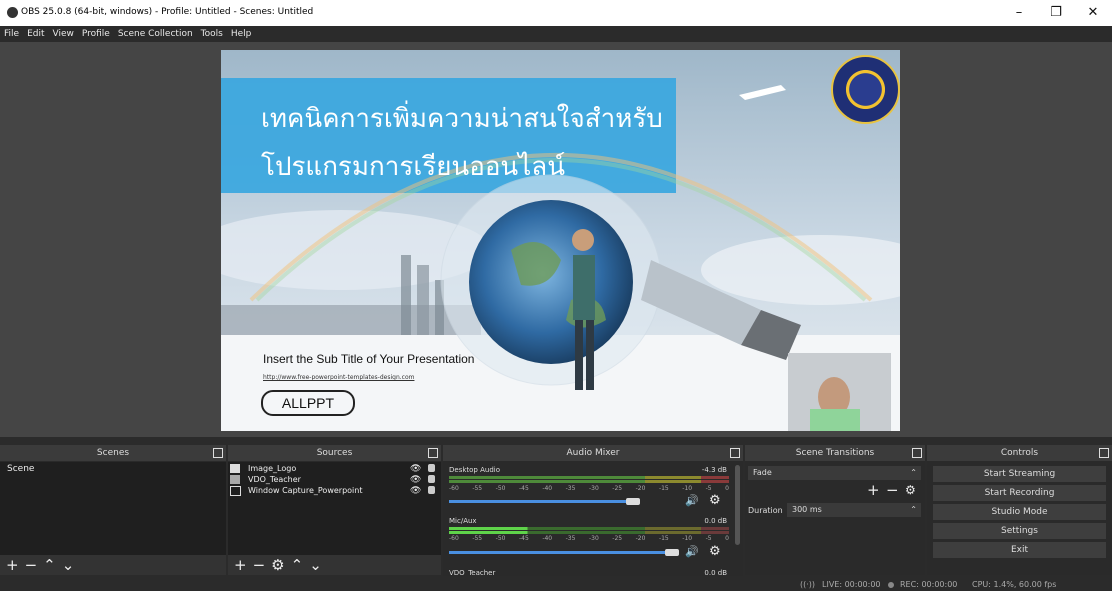 This screenshot has width=1112, height=591. What do you see at coordinates (274, 479) in the screenshot?
I see `source-name: VDO_Teacher` at bounding box center [274, 479].